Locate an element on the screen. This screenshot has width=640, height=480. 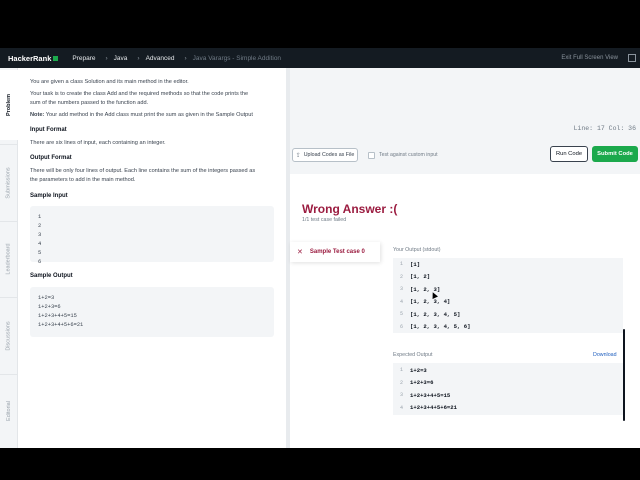
logo-mark-icon is located at coordinates (56, 58).